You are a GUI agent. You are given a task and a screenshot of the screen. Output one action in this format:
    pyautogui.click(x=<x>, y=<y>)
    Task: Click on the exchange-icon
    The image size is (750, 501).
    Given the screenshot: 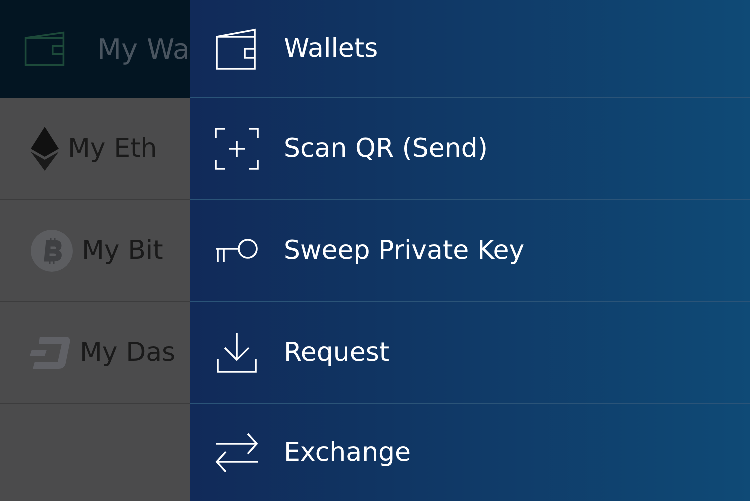 What is the action you would take?
    pyautogui.click(x=237, y=453)
    